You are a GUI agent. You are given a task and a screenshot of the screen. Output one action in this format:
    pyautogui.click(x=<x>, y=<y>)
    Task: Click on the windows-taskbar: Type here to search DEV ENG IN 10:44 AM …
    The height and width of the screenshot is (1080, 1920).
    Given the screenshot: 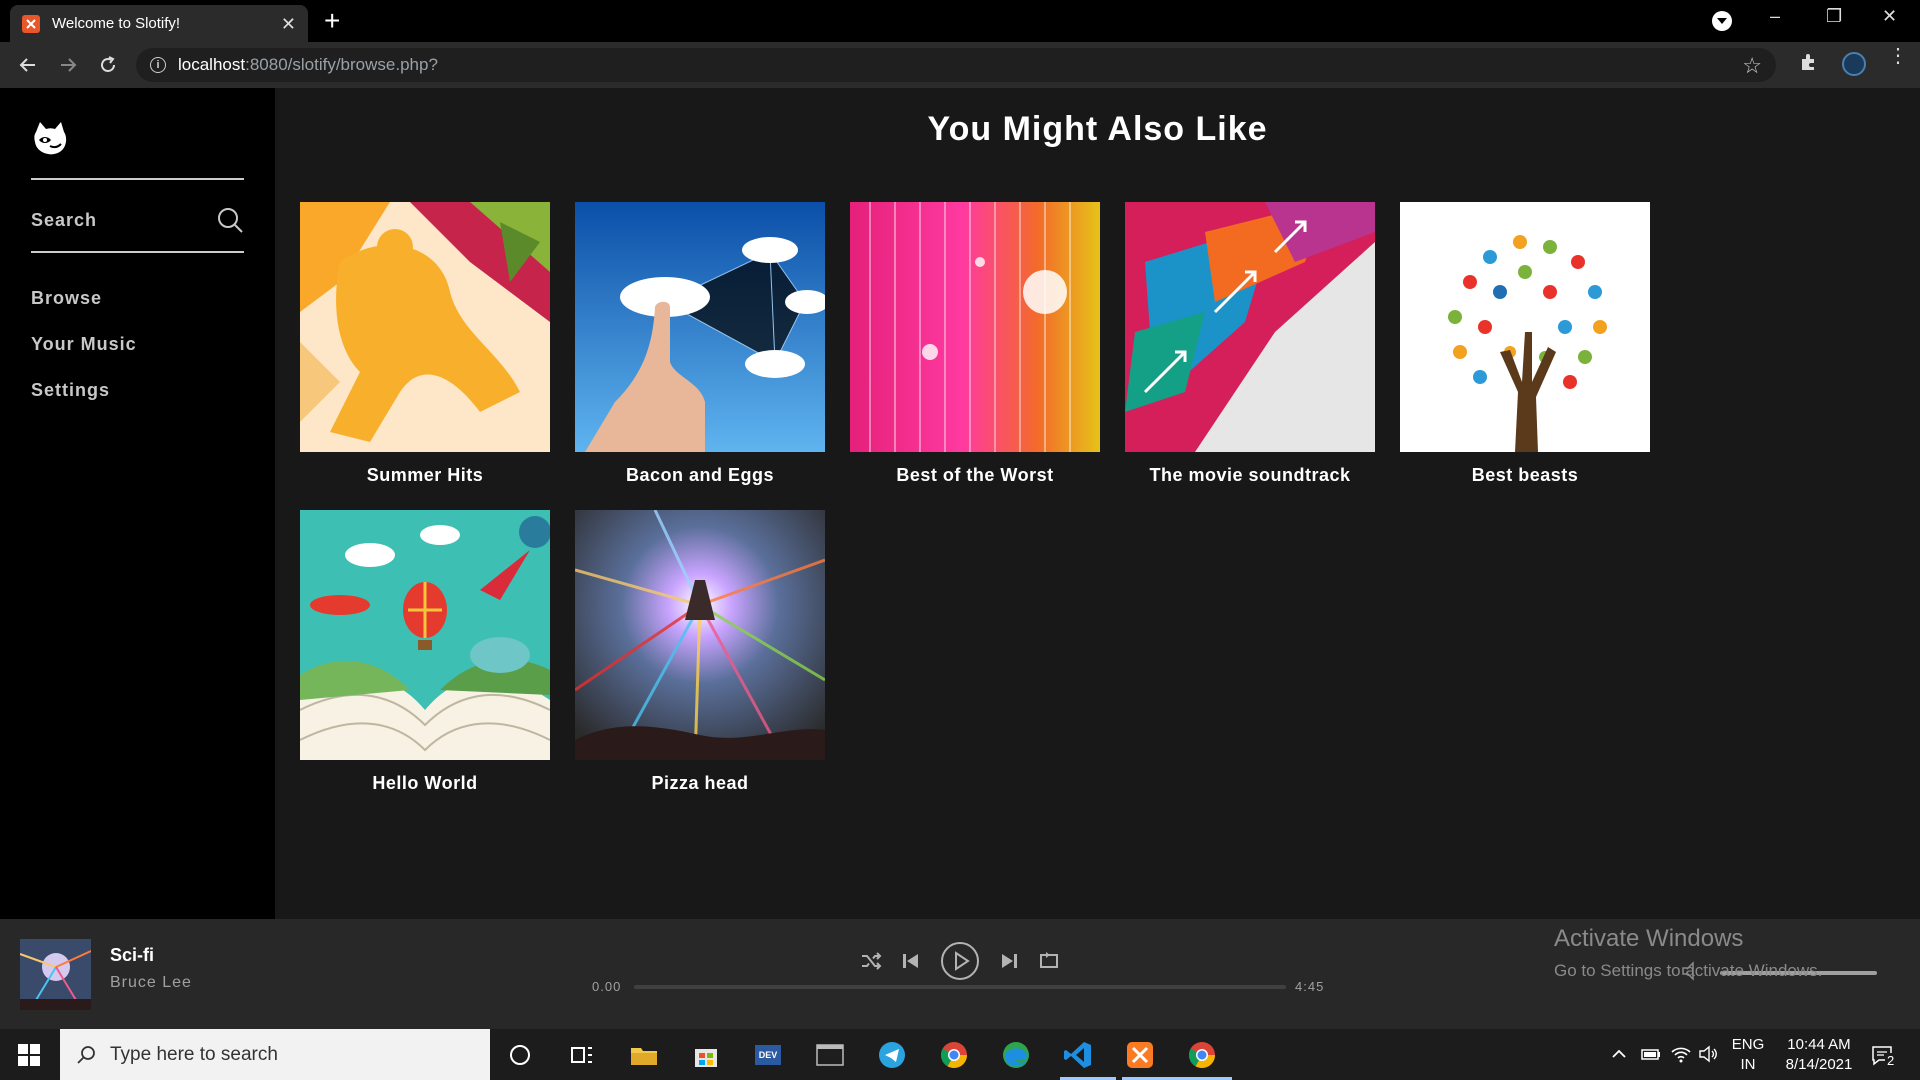 What is the action you would take?
    pyautogui.click(x=960, y=1054)
    